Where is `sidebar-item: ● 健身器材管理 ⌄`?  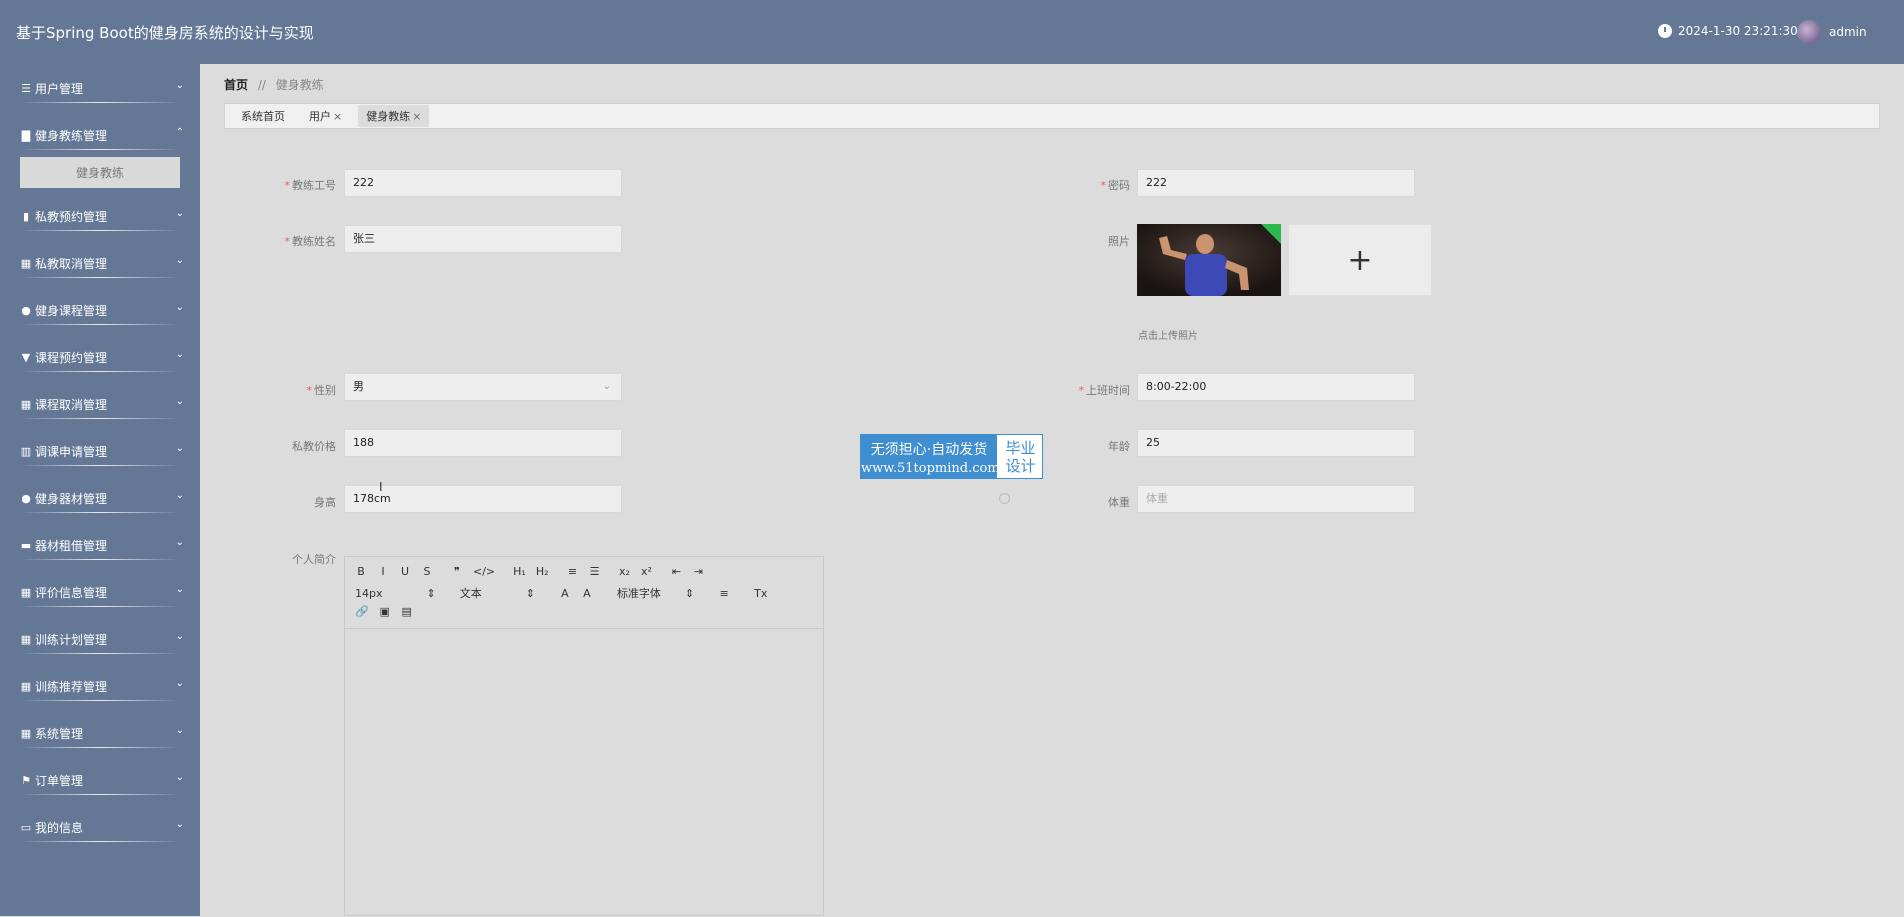 sidebar-item: ● 健身器材管理 ⌄ is located at coordinates (100, 497).